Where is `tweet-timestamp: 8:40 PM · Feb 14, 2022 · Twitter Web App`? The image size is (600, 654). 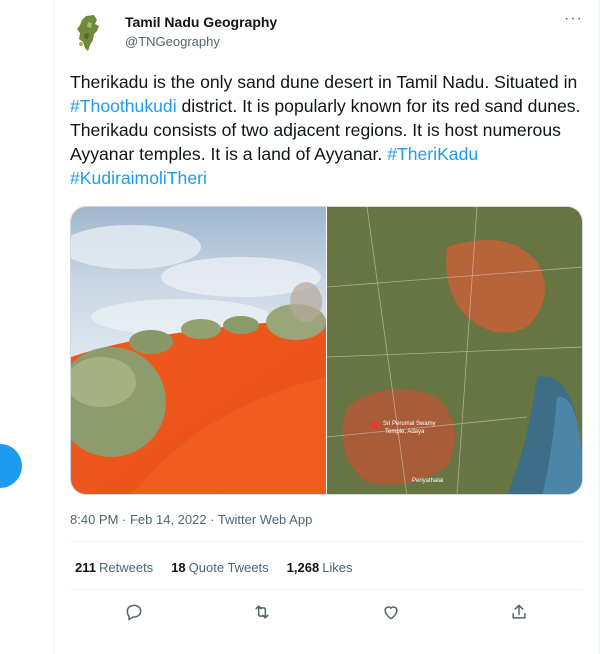
tweet-timestamp: 8:40 PM · Feb 14, 2022 · Twitter Web App is located at coordinates (191, 519).